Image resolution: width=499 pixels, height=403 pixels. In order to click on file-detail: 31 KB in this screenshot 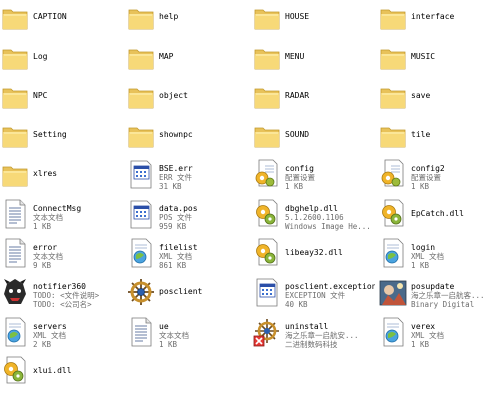, I will do `click(170, 186)`.